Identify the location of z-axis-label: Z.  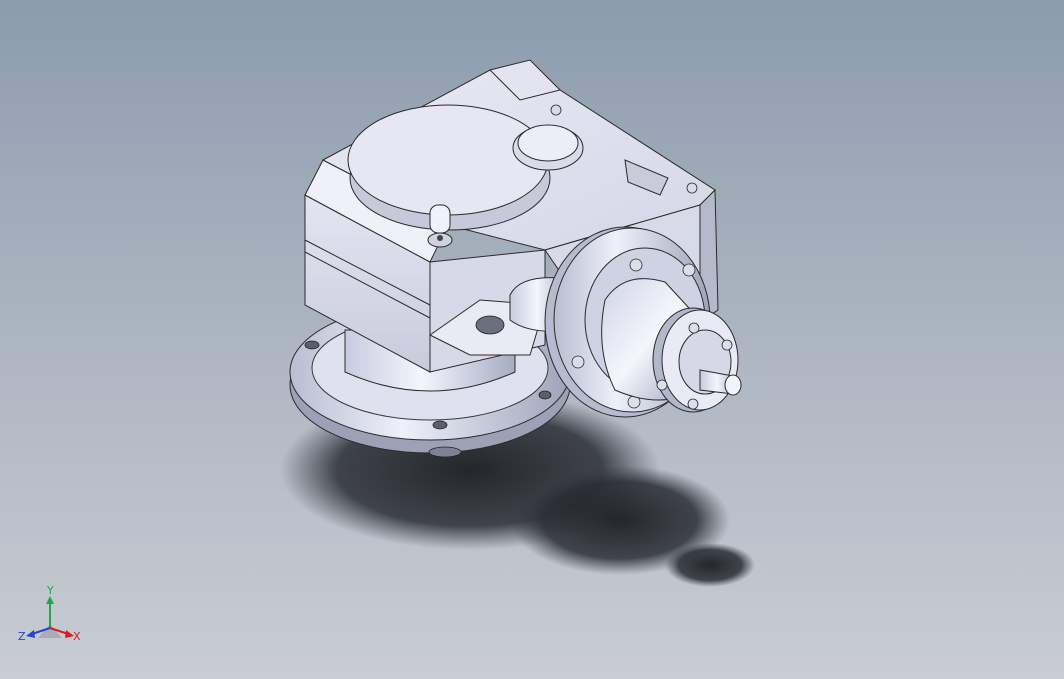
(22, 636).